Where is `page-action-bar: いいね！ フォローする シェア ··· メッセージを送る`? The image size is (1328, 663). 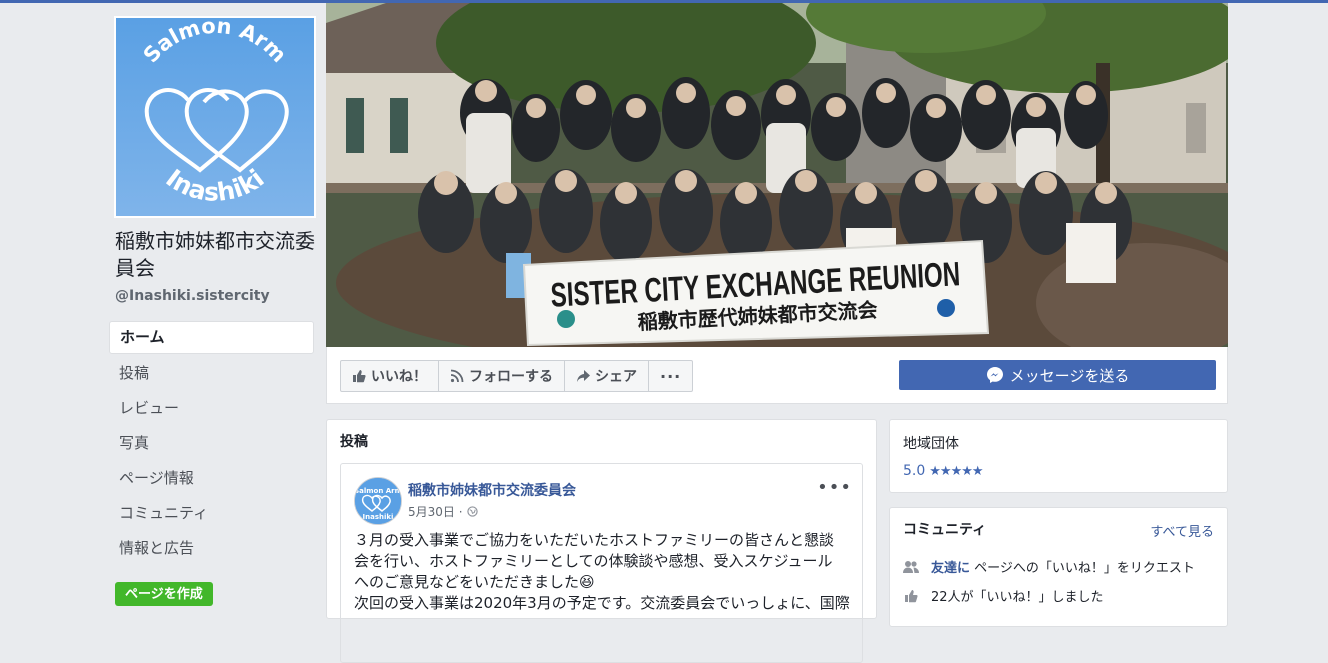 page-action-bar: いいね！ フォローする シェア ··· メッセージを送る is located at coordinates (777, 375).